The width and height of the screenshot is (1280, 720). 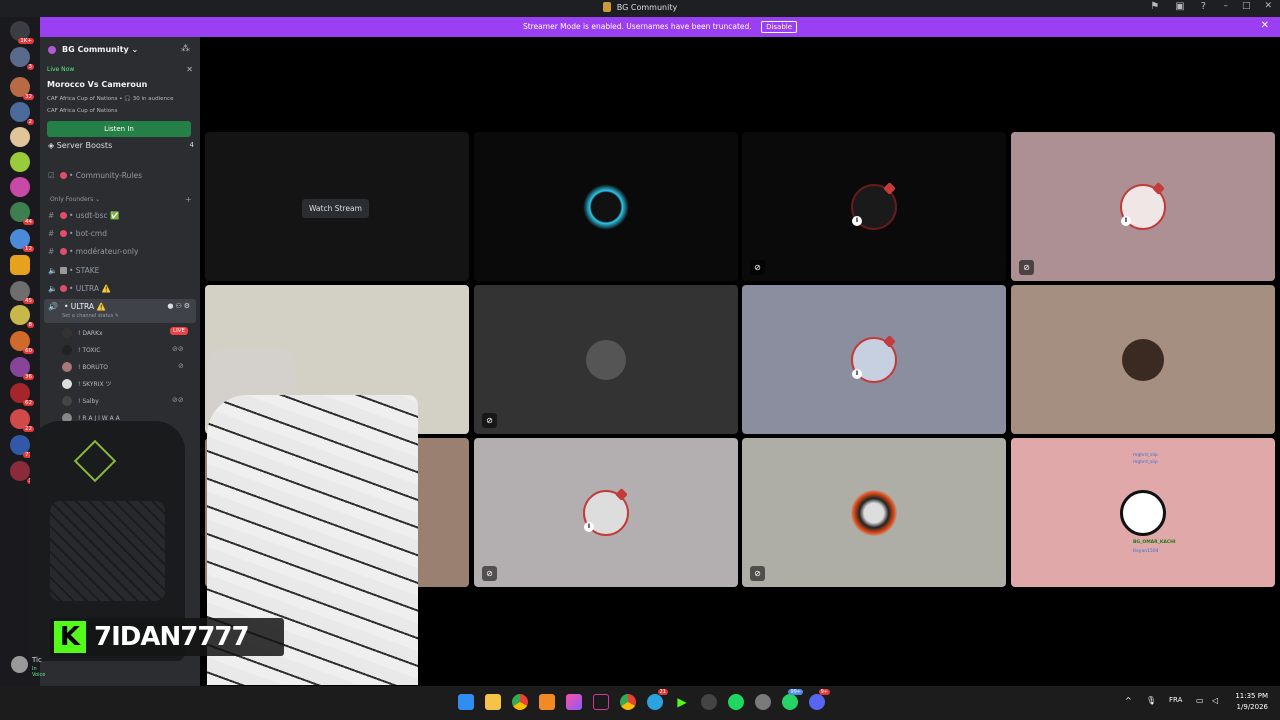 I want to click on settings-app-icon, so click(x=763, y=702).